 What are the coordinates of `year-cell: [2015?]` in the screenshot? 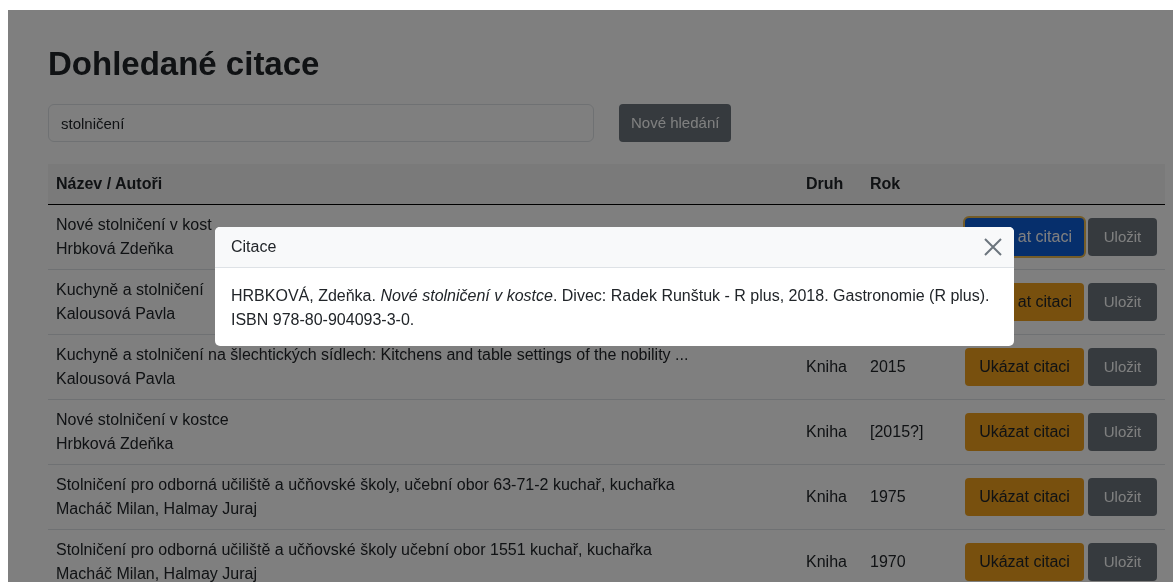 It's located at (897, 431).